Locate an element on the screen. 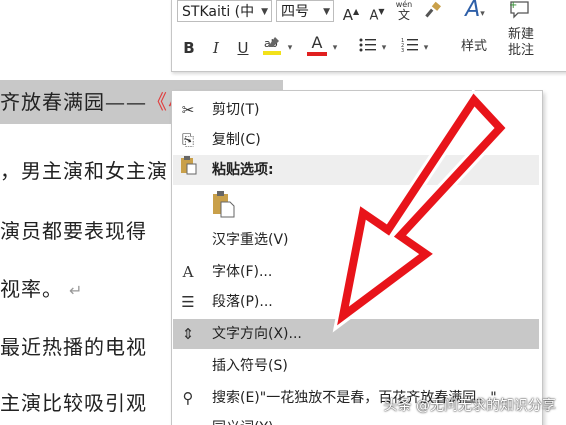  menu-item-label: 同义词(Y) is located at coordinates (242, 419).